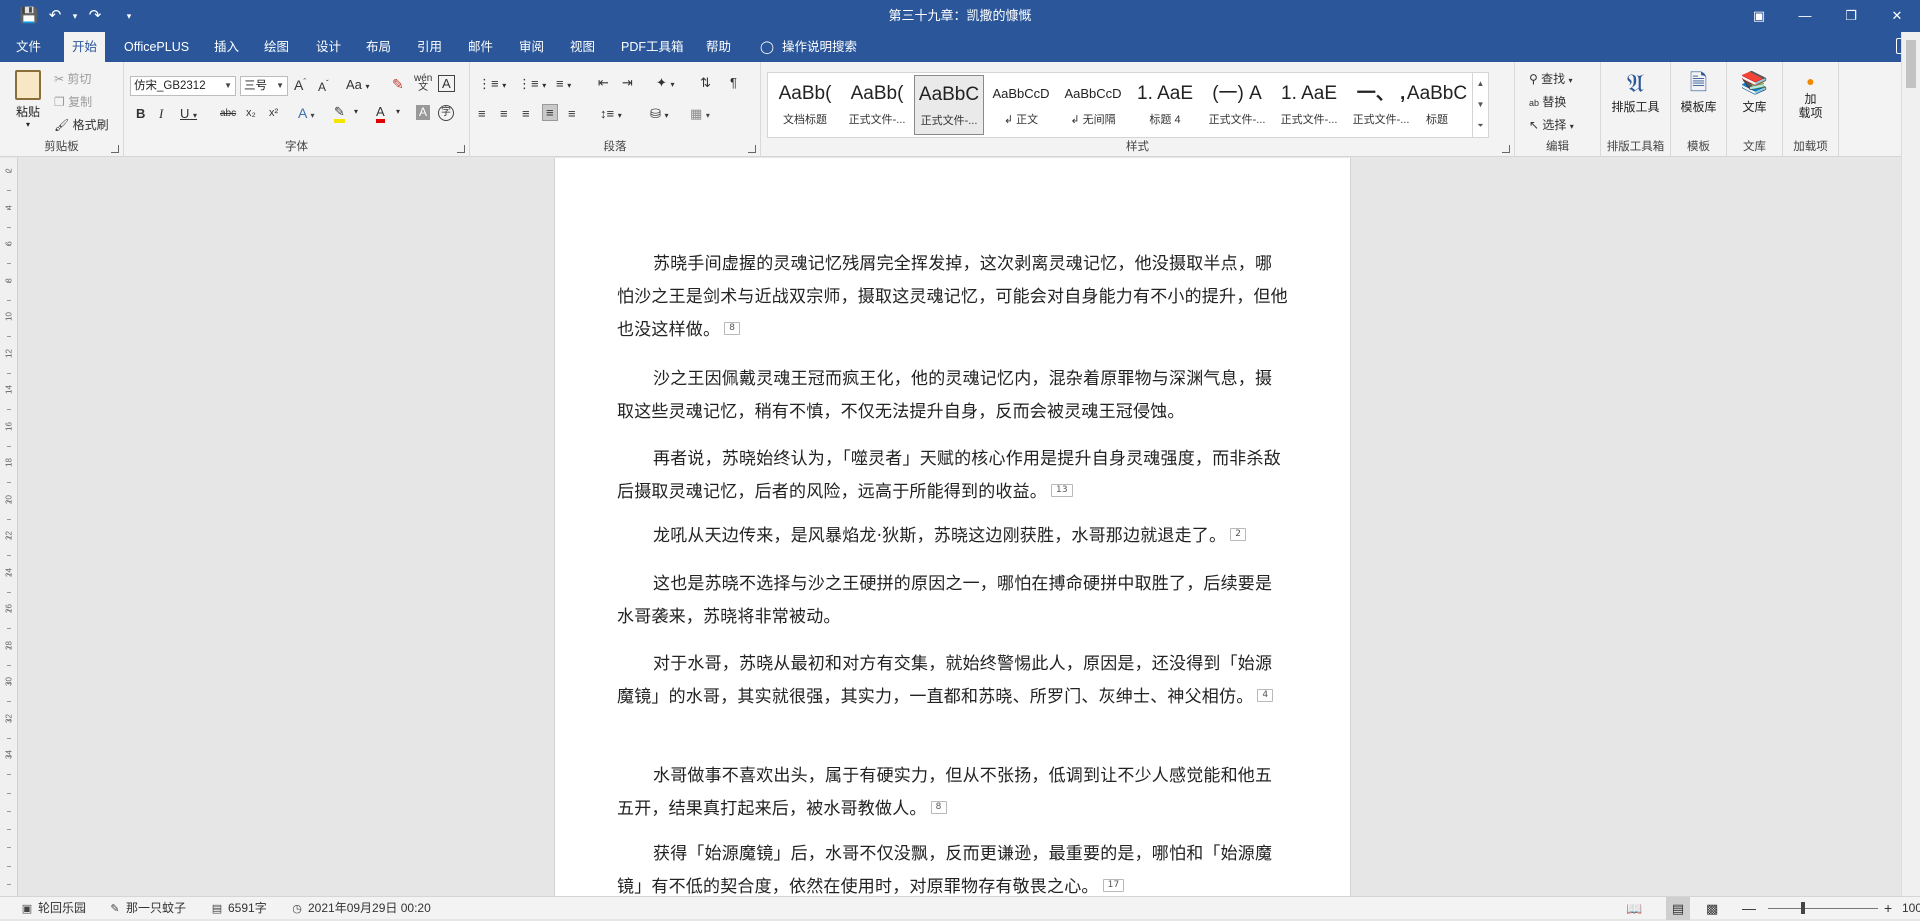 Image resolution: width=1920 pixels, height=921 pixels. I want to click on multilevel-list-button: ≡ ▾, so click(563, 83).